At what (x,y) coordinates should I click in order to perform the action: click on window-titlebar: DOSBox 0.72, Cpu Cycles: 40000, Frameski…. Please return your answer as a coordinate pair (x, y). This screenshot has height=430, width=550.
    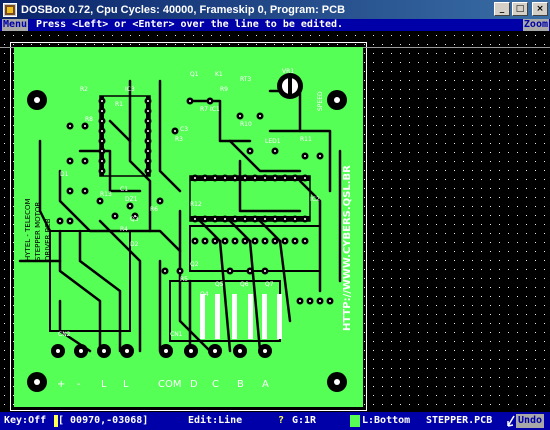
    Looking at the image, I should click on (275, 9).